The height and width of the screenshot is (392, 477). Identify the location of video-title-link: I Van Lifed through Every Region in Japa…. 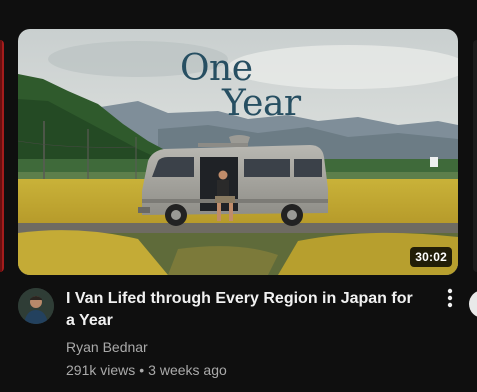
(241, 310).